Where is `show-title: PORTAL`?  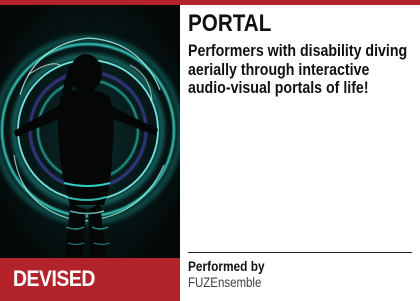 show-title: PORTAL is located at coordinates (229, 24).